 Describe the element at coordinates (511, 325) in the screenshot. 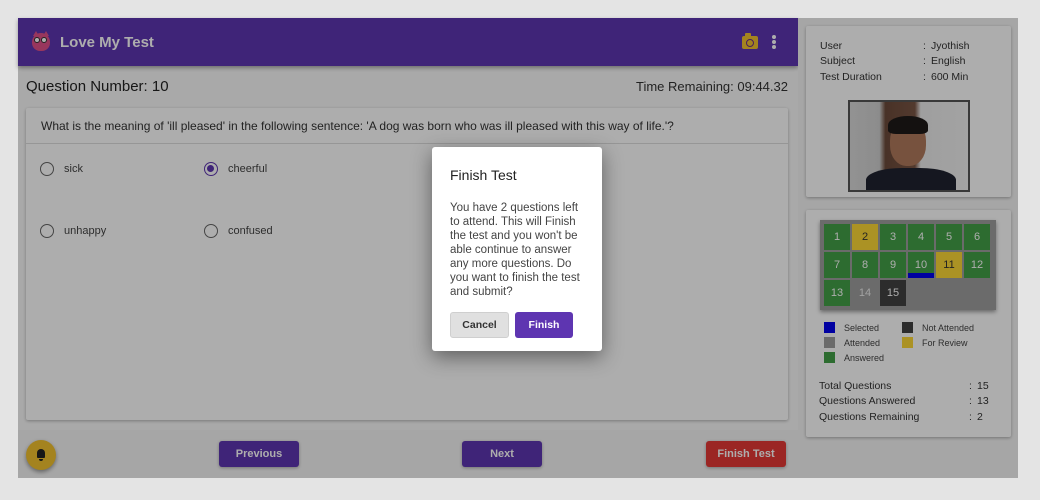

I see `dialog-actions: Cancel Finish` at that location.